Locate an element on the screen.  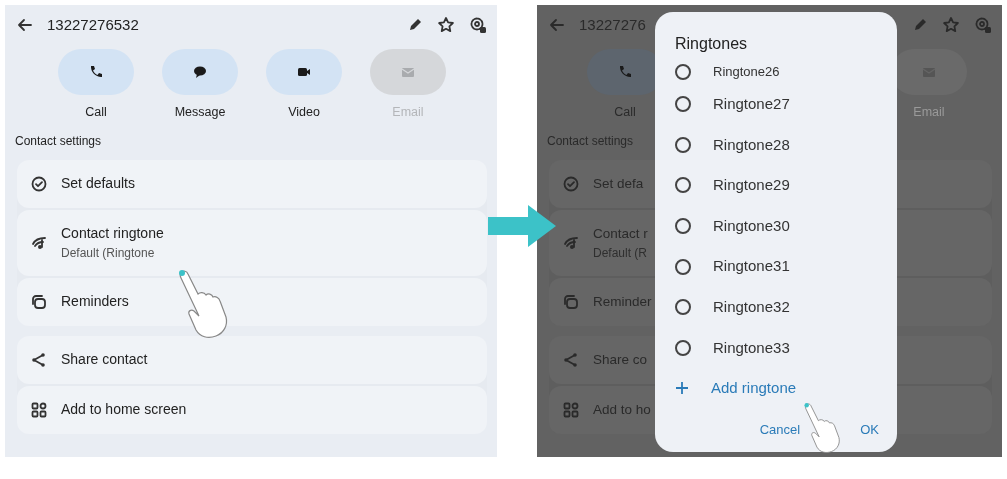
settings-item: Add to home screen is located at coordinates (252, 409).